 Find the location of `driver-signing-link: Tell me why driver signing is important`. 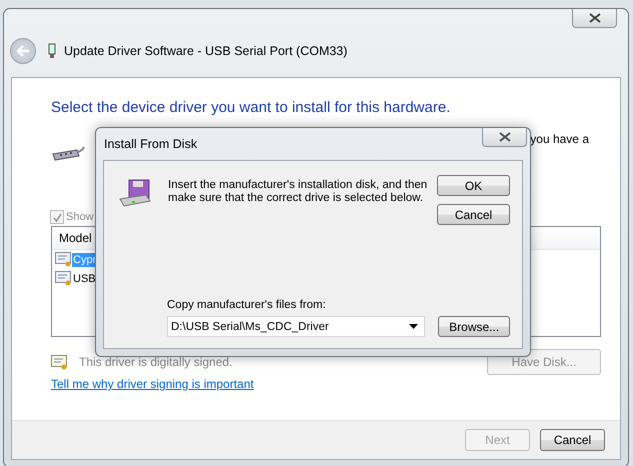

driver-signing-link: Tell me why driver signing is important is located at coordinates (152, 384).